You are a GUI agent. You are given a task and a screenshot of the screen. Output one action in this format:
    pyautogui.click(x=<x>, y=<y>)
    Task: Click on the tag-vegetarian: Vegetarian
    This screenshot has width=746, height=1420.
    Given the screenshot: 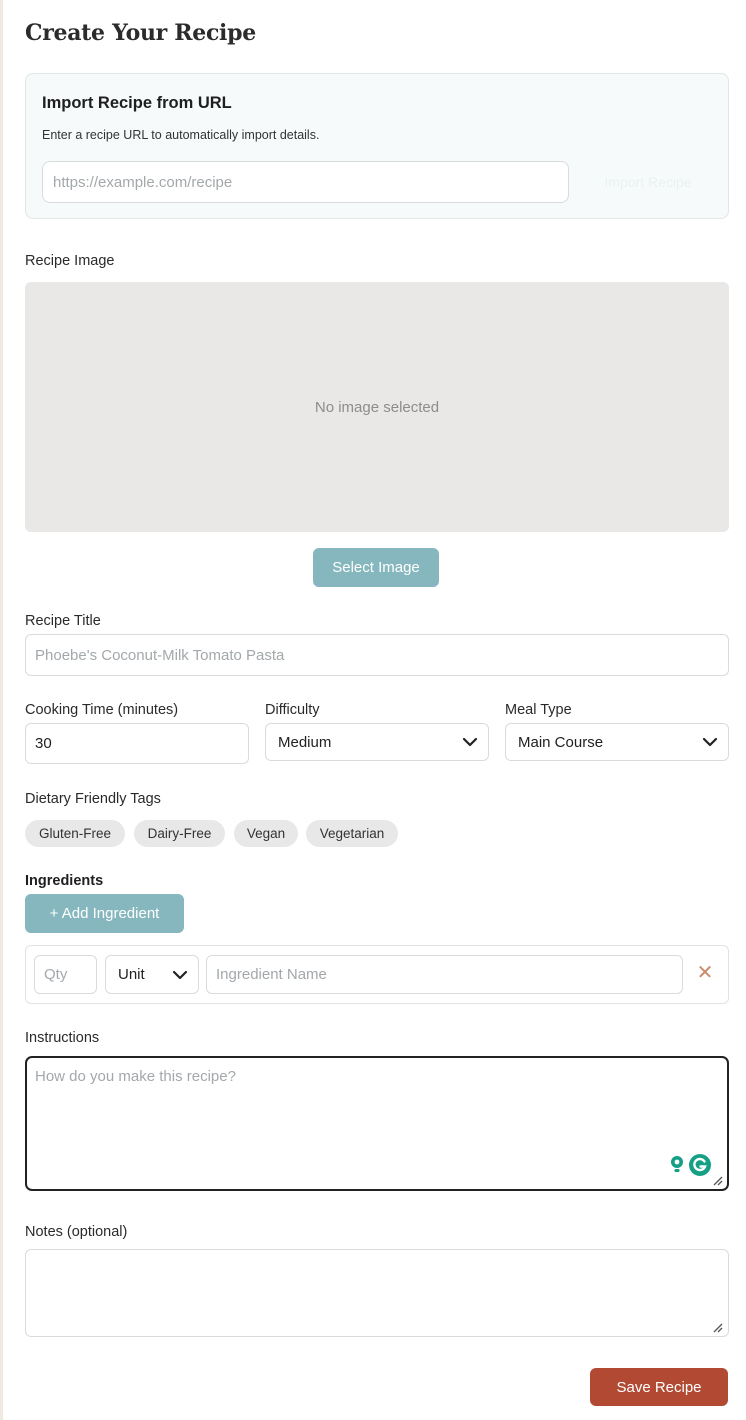 What is the action you would take?
    pyautogui.click(x=352, y=833)
    